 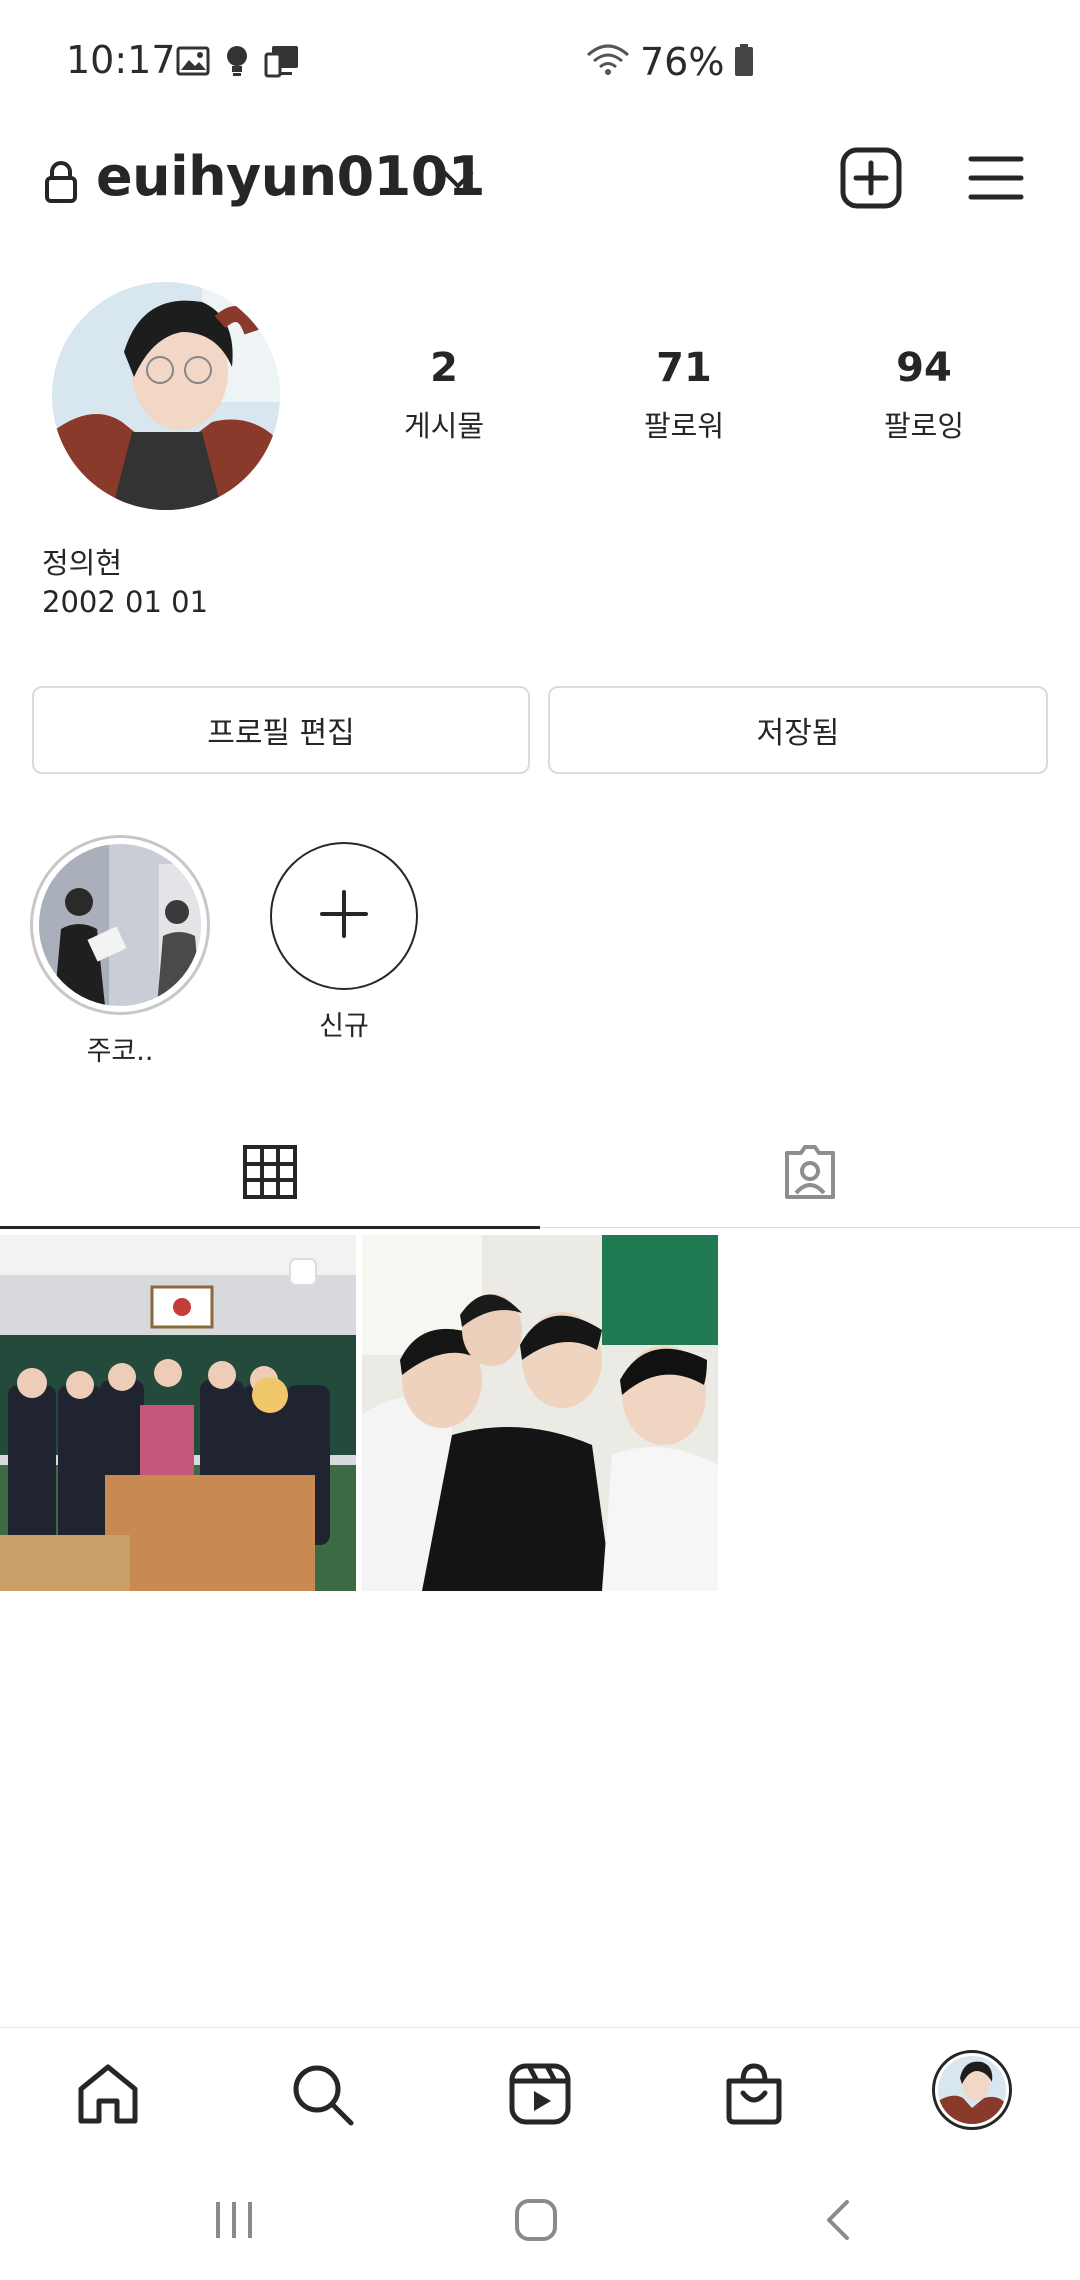 I want to click on stat-following: 94 팔로잉, so click(x=924, y=395).